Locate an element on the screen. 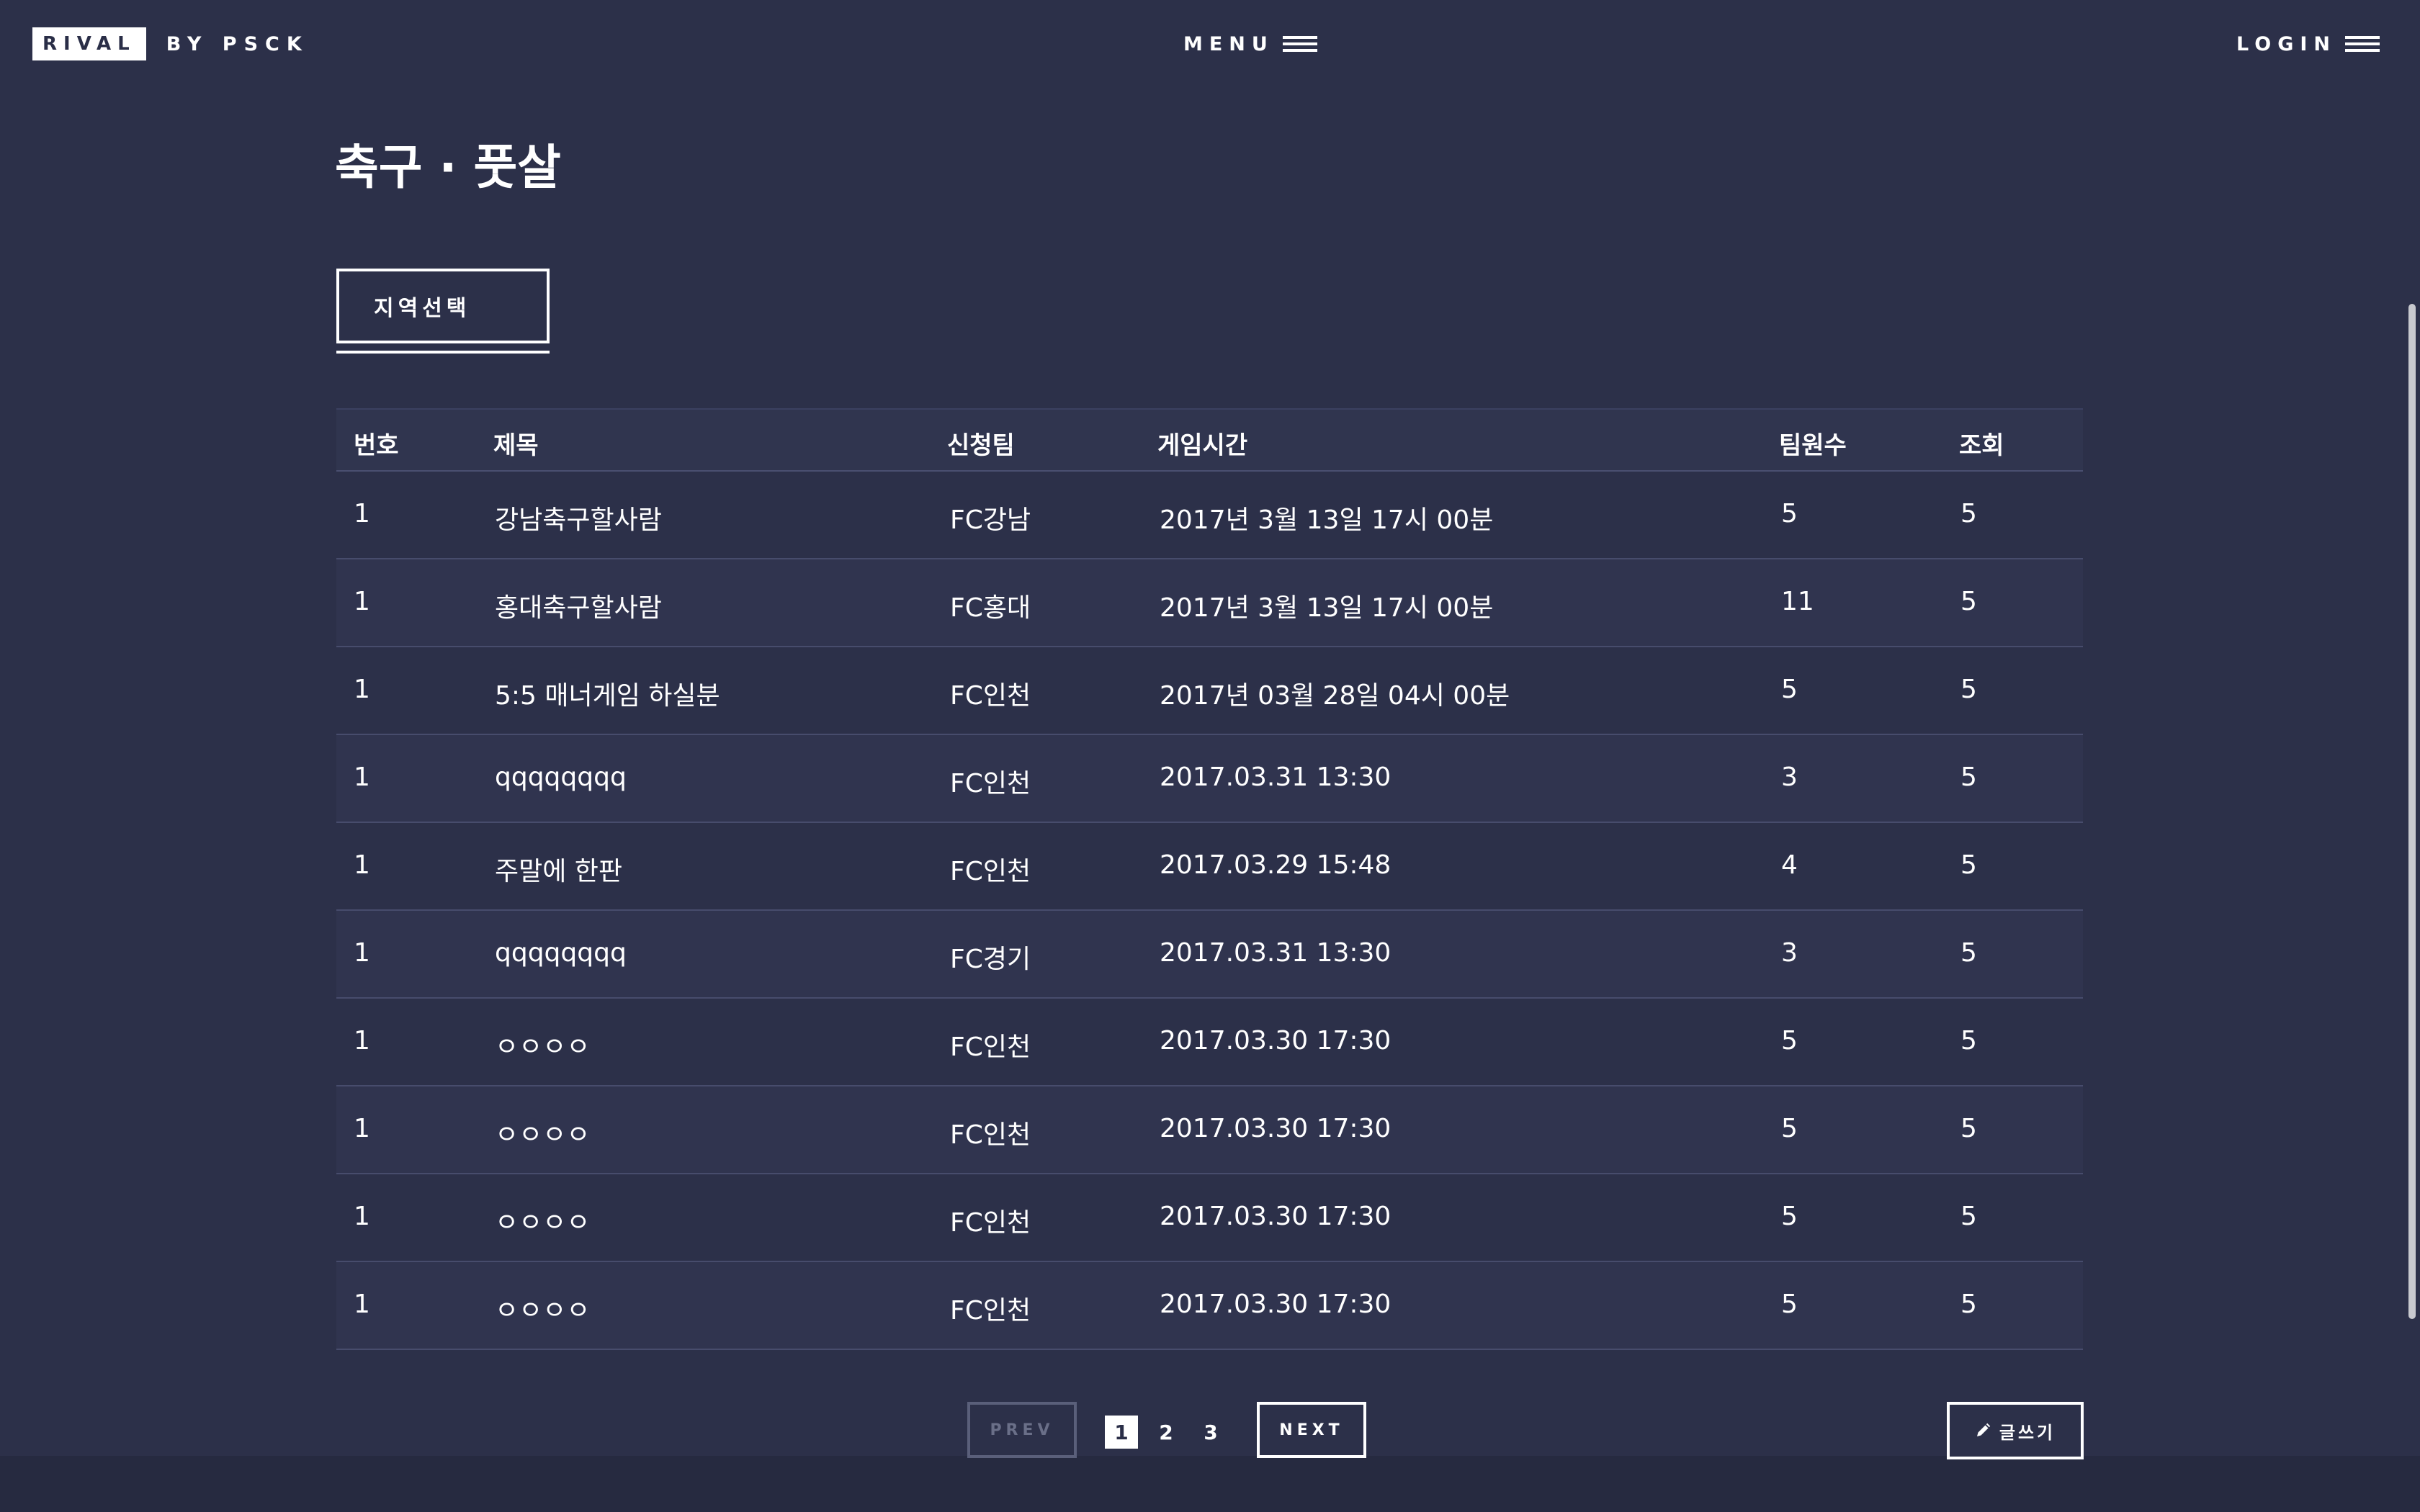 Image resolution: width=2420 pixels, height=1512 pixels. top-navbar: RIVAL BY PSCK MENU LOGIN is located at coordinates (1210, 43).